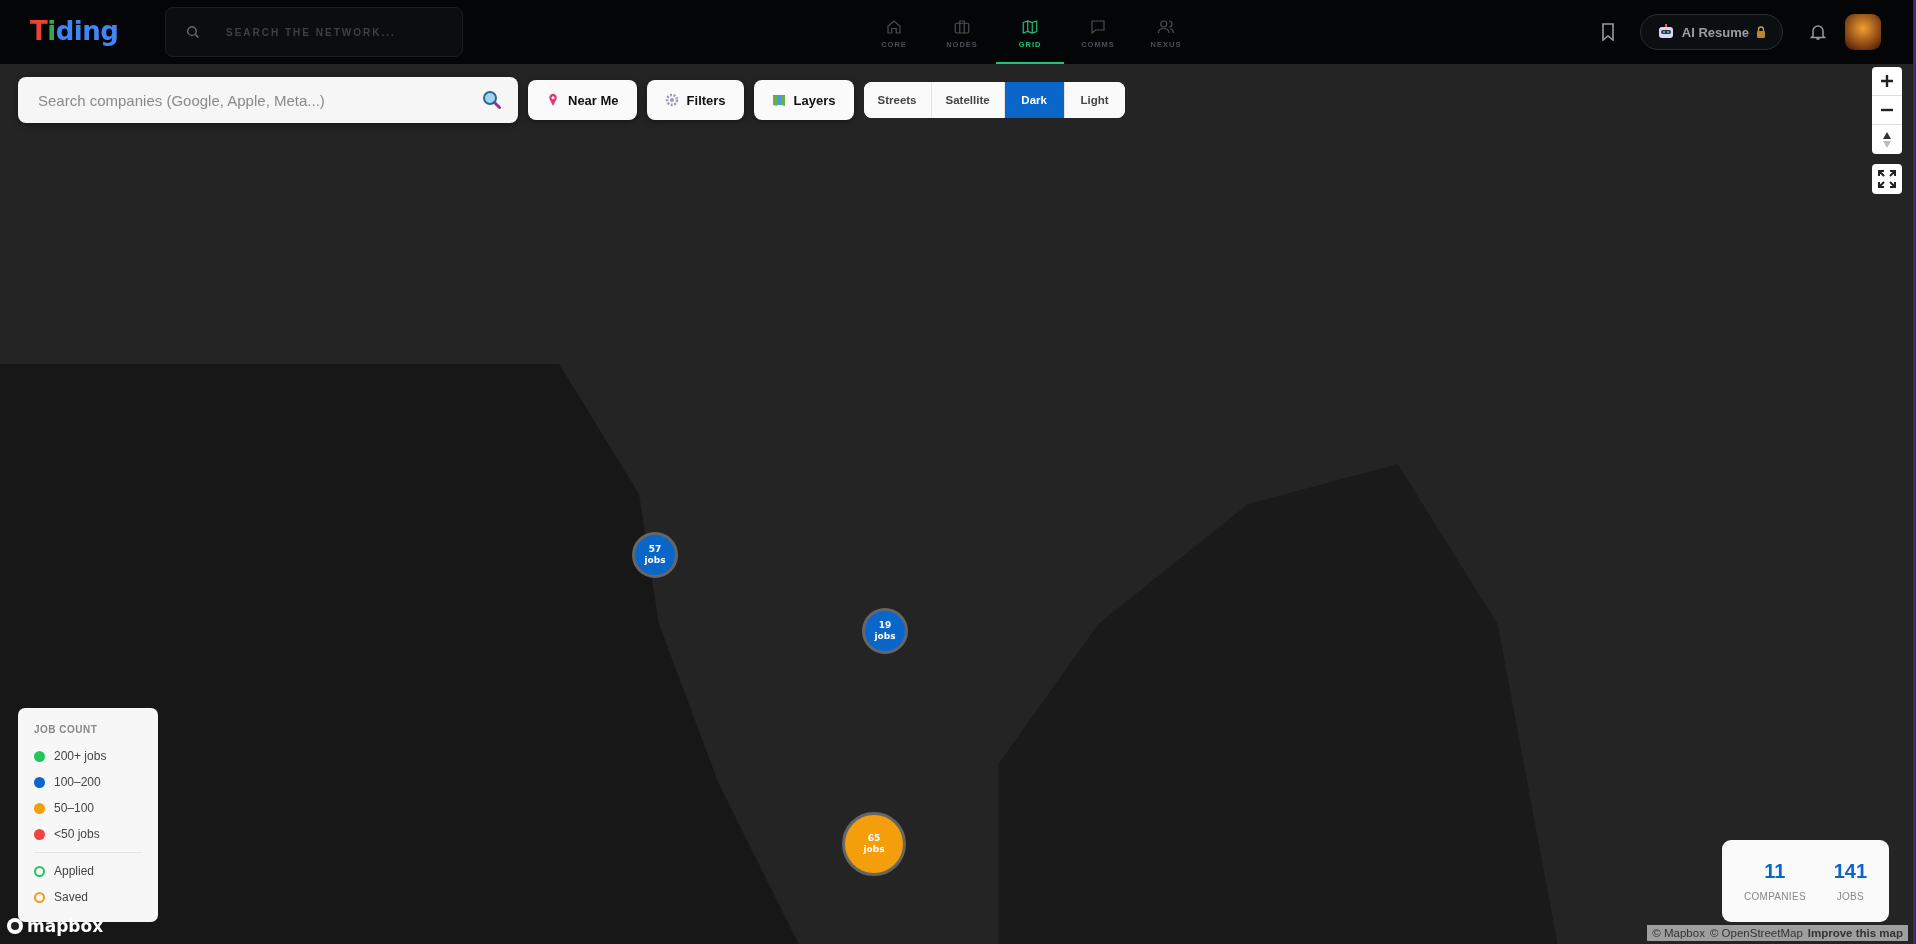 This screenshot has width=1916, height=944. Describe the element at coordinates (66, 729) in the screenshot. I see `legend-title: JOB COUNT` at that location.